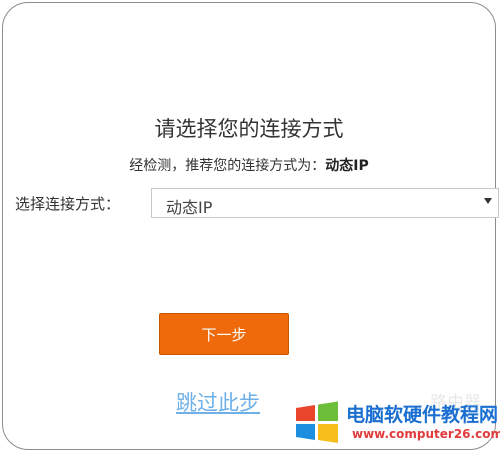  I want to click on detected-connection-type: 动态IP, so click(347, 166).